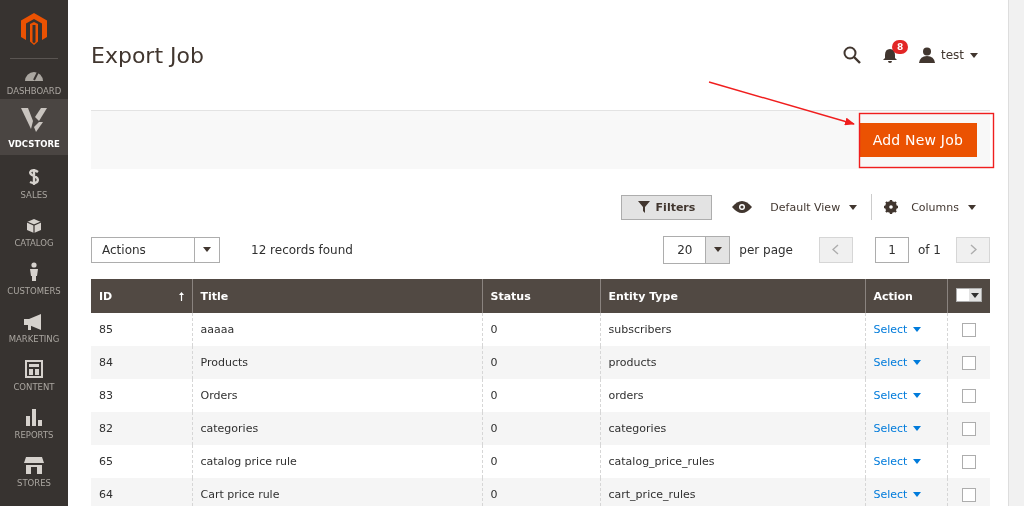 This screenshot has width=1024, height=506. I want to click on table-cell: 65, so click(106, 461).